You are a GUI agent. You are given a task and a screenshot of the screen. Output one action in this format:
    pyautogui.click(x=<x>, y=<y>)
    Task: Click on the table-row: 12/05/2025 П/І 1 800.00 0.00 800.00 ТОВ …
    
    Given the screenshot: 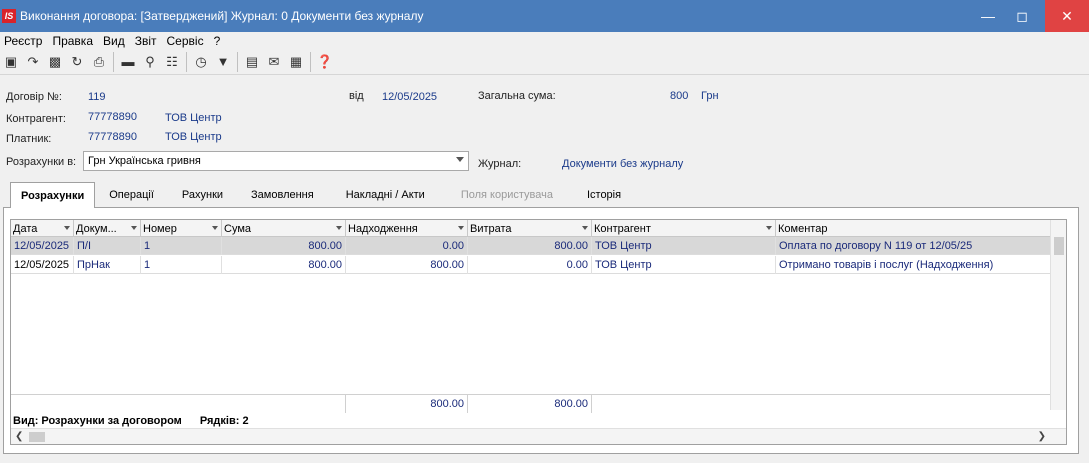 What is the action you would take?
    pyautogui.click(x=531, y=246)
    